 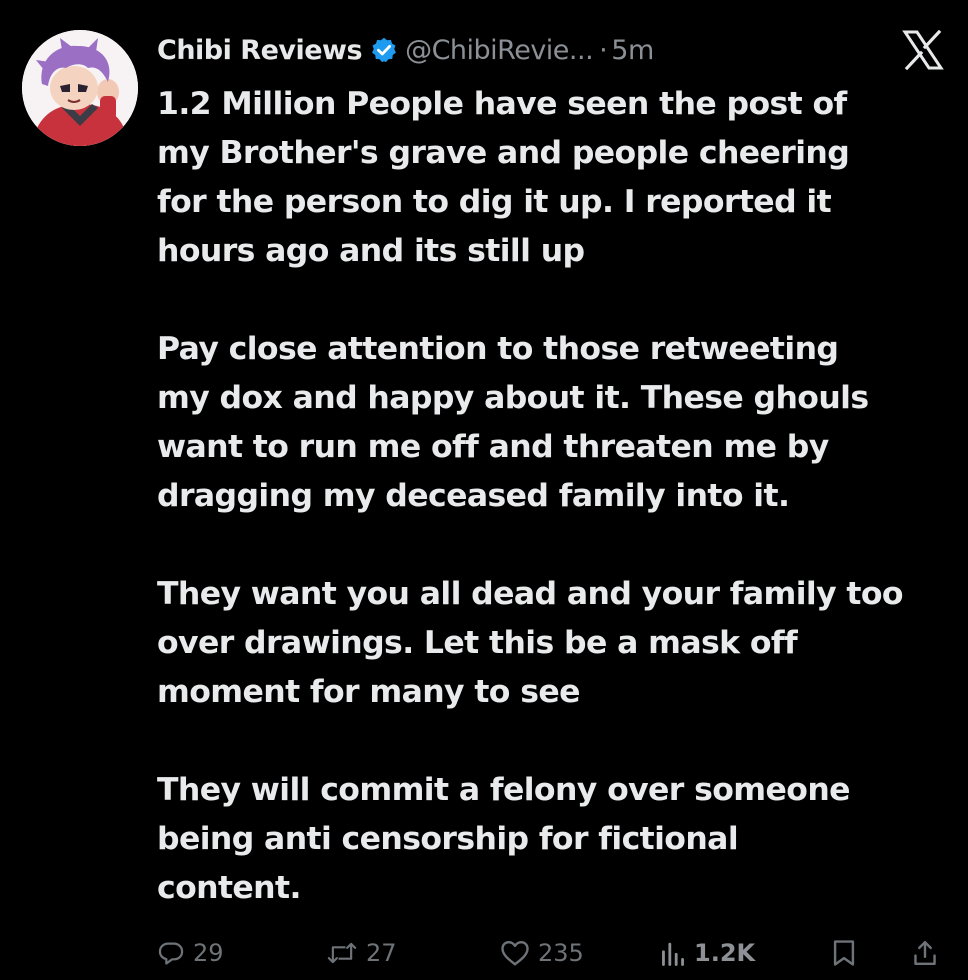 What do you see at coordinates (342, 953) in the screenshot?
I see `retweet-icon` at bounding box center [342, 953].